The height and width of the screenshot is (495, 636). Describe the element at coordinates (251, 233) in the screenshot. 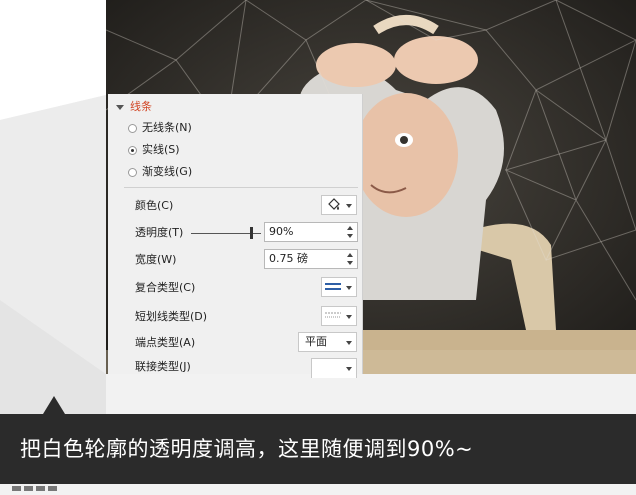

I see `transparency-slider-thumb` at that location.